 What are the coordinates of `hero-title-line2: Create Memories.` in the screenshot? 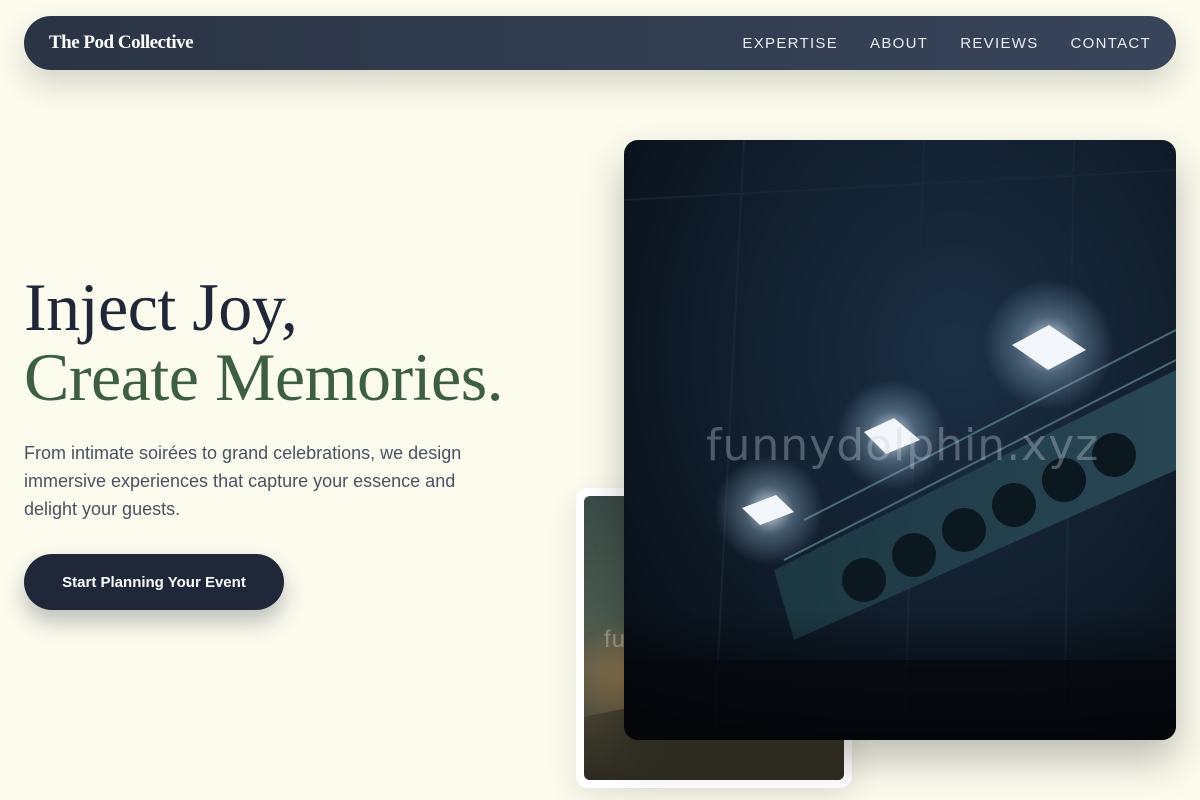 It's located at (264, 377).